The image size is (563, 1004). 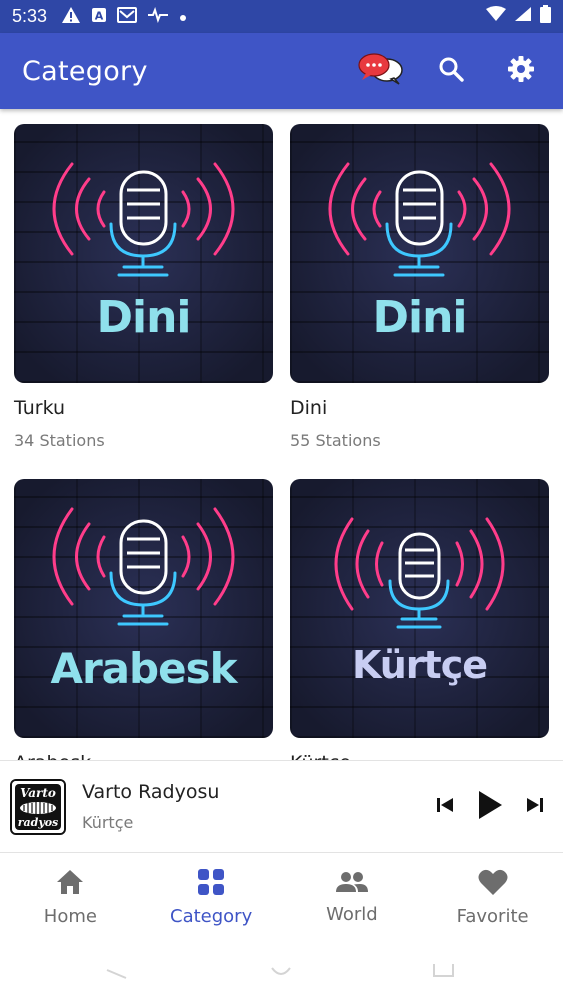 I want to click on grid-icon, so click(x=211, y=884).